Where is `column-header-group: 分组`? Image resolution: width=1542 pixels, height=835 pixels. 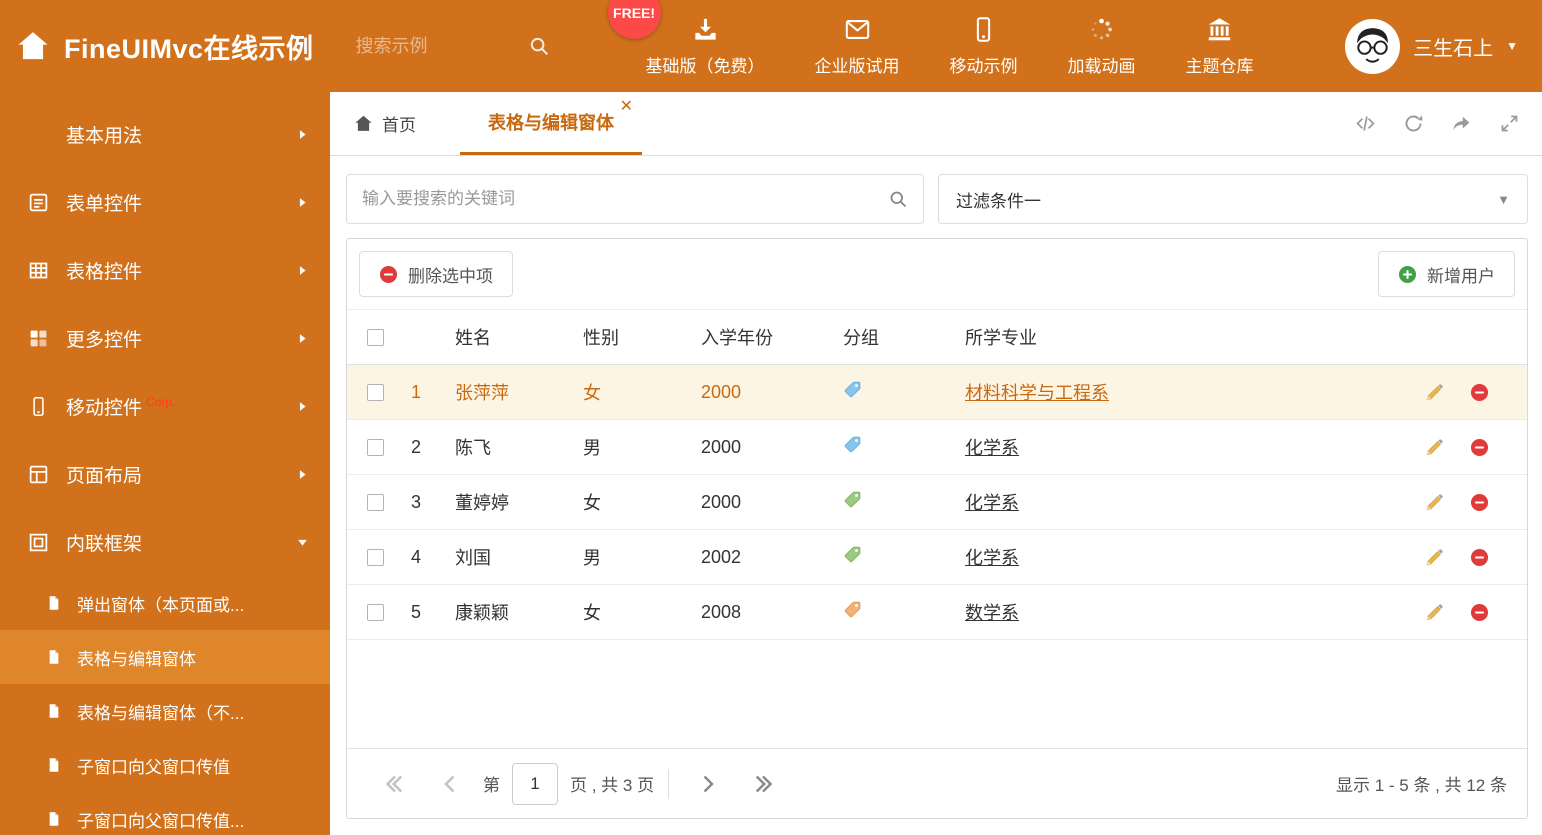 column-header-group: 分组 is located at coordinates (896, 337).